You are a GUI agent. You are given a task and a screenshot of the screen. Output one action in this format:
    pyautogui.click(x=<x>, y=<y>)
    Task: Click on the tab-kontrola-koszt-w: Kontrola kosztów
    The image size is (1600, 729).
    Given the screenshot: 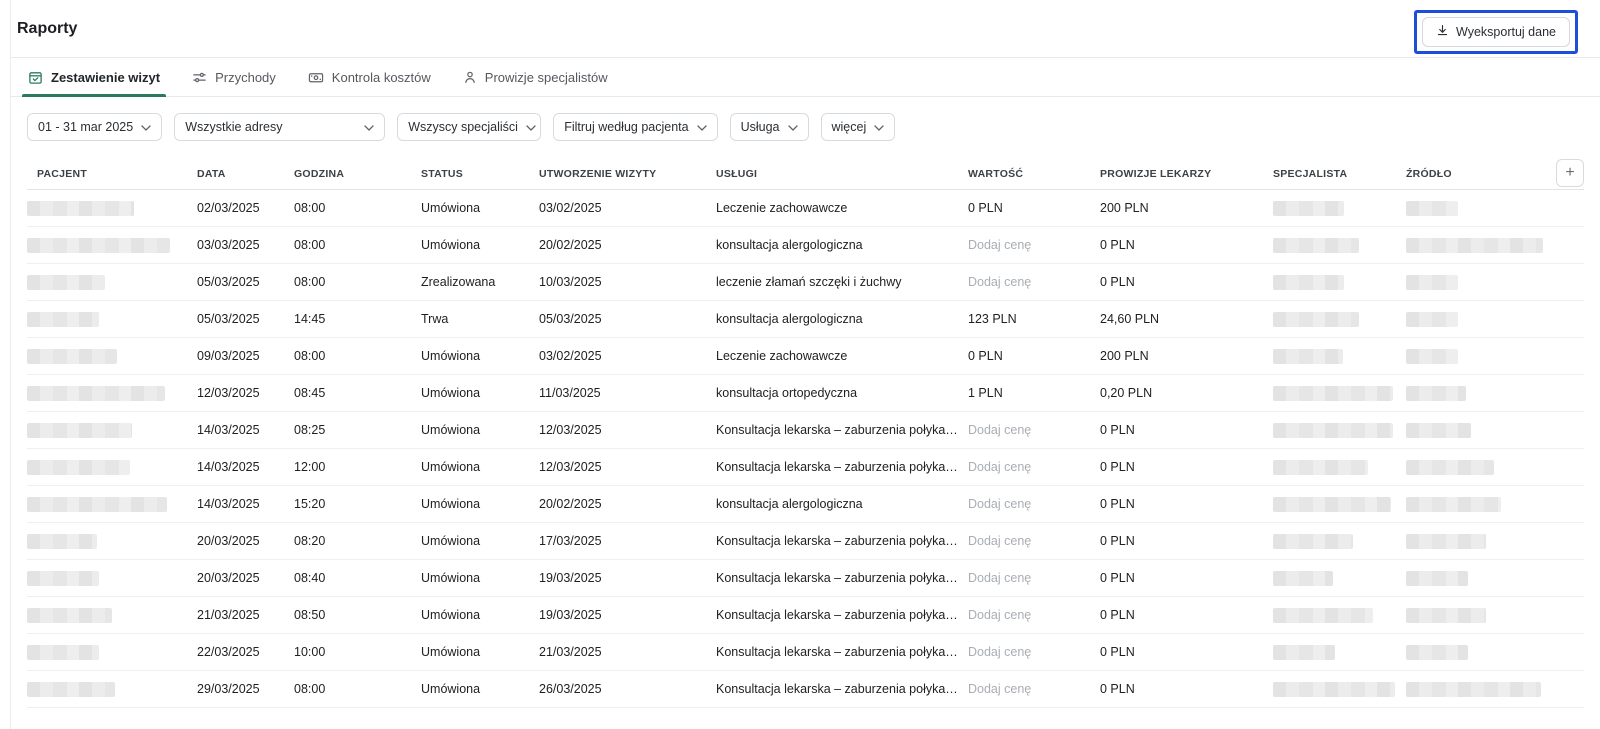 What is the action you would take?
    pyautogui.click(x=369, y=77)
    